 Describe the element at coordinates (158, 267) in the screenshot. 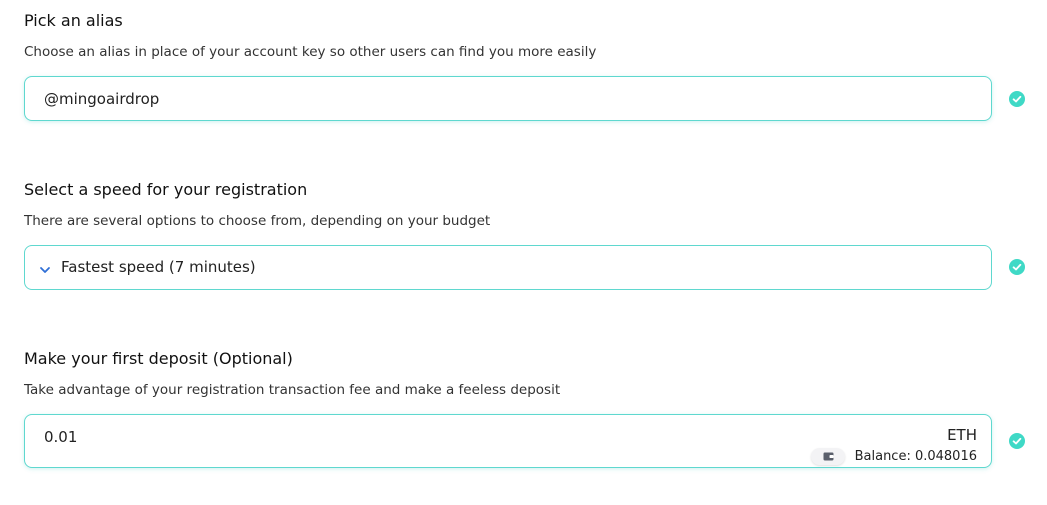

I see `speed-select-value: Fastest speed (7 minutes)` at that location.